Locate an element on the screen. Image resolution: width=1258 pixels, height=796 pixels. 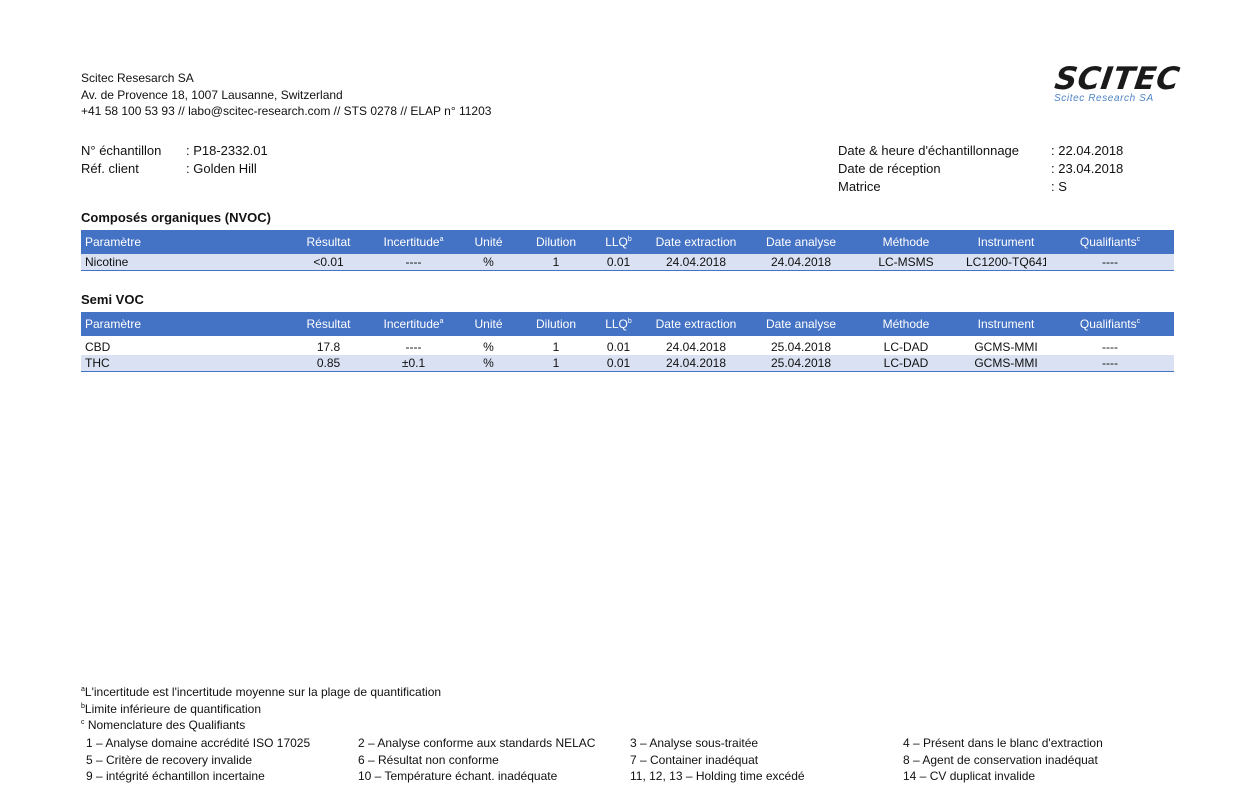
matrix-row: Matrice : S is located at coordinates (980, 187).